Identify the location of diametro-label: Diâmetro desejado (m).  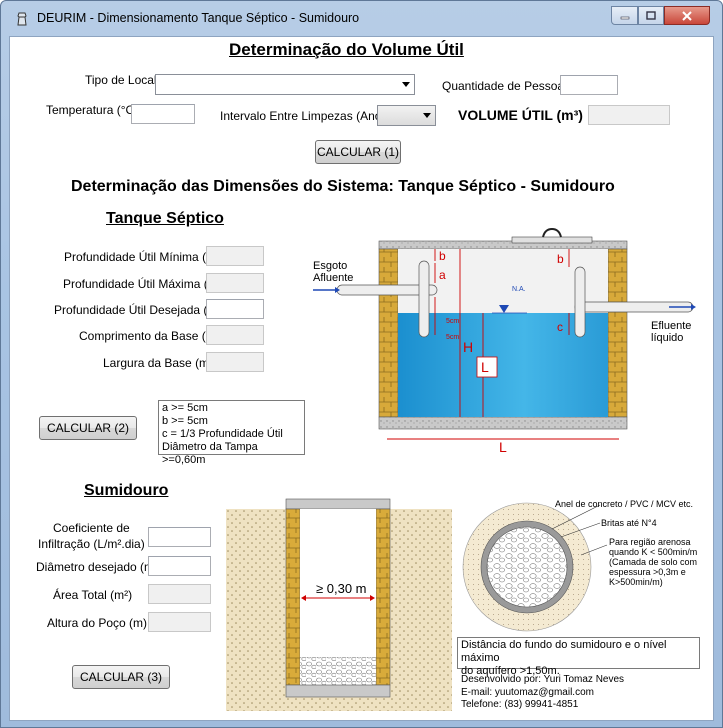
(97, 567).